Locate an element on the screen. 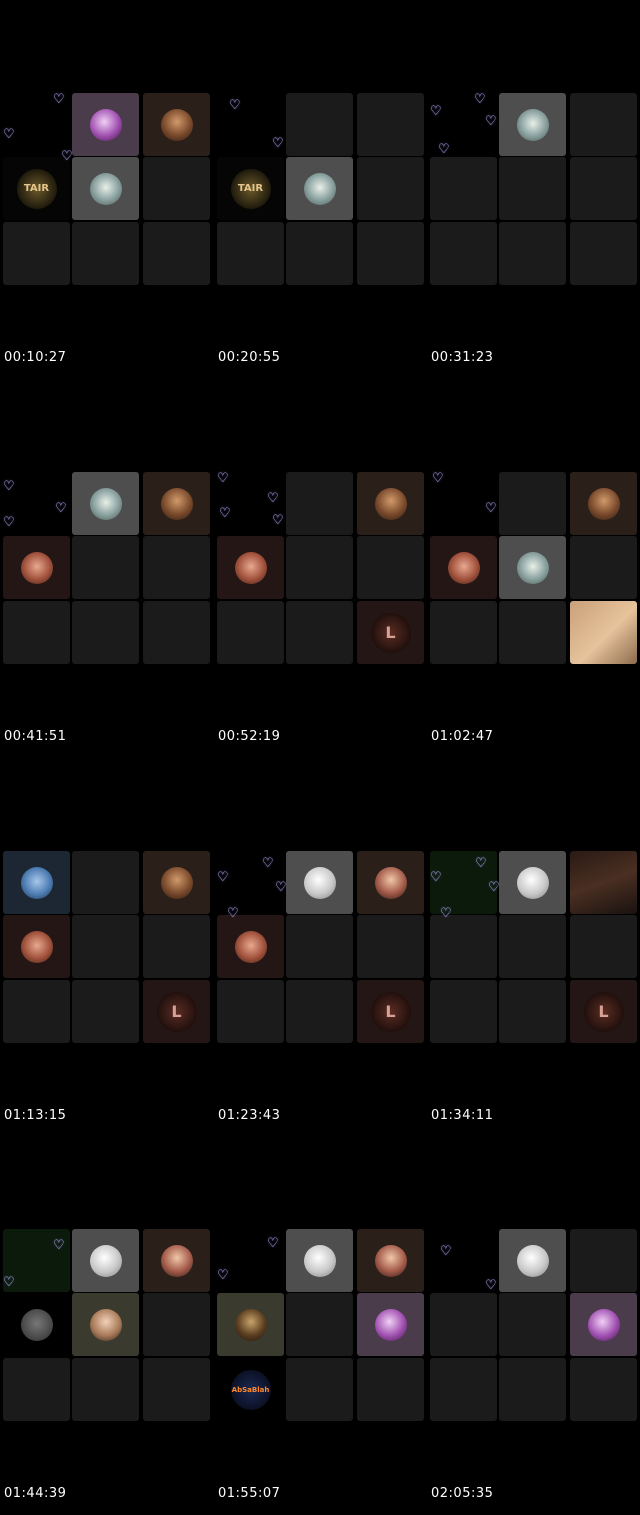  timestamp: 00:10:27 is located at coordinates (35, 357).